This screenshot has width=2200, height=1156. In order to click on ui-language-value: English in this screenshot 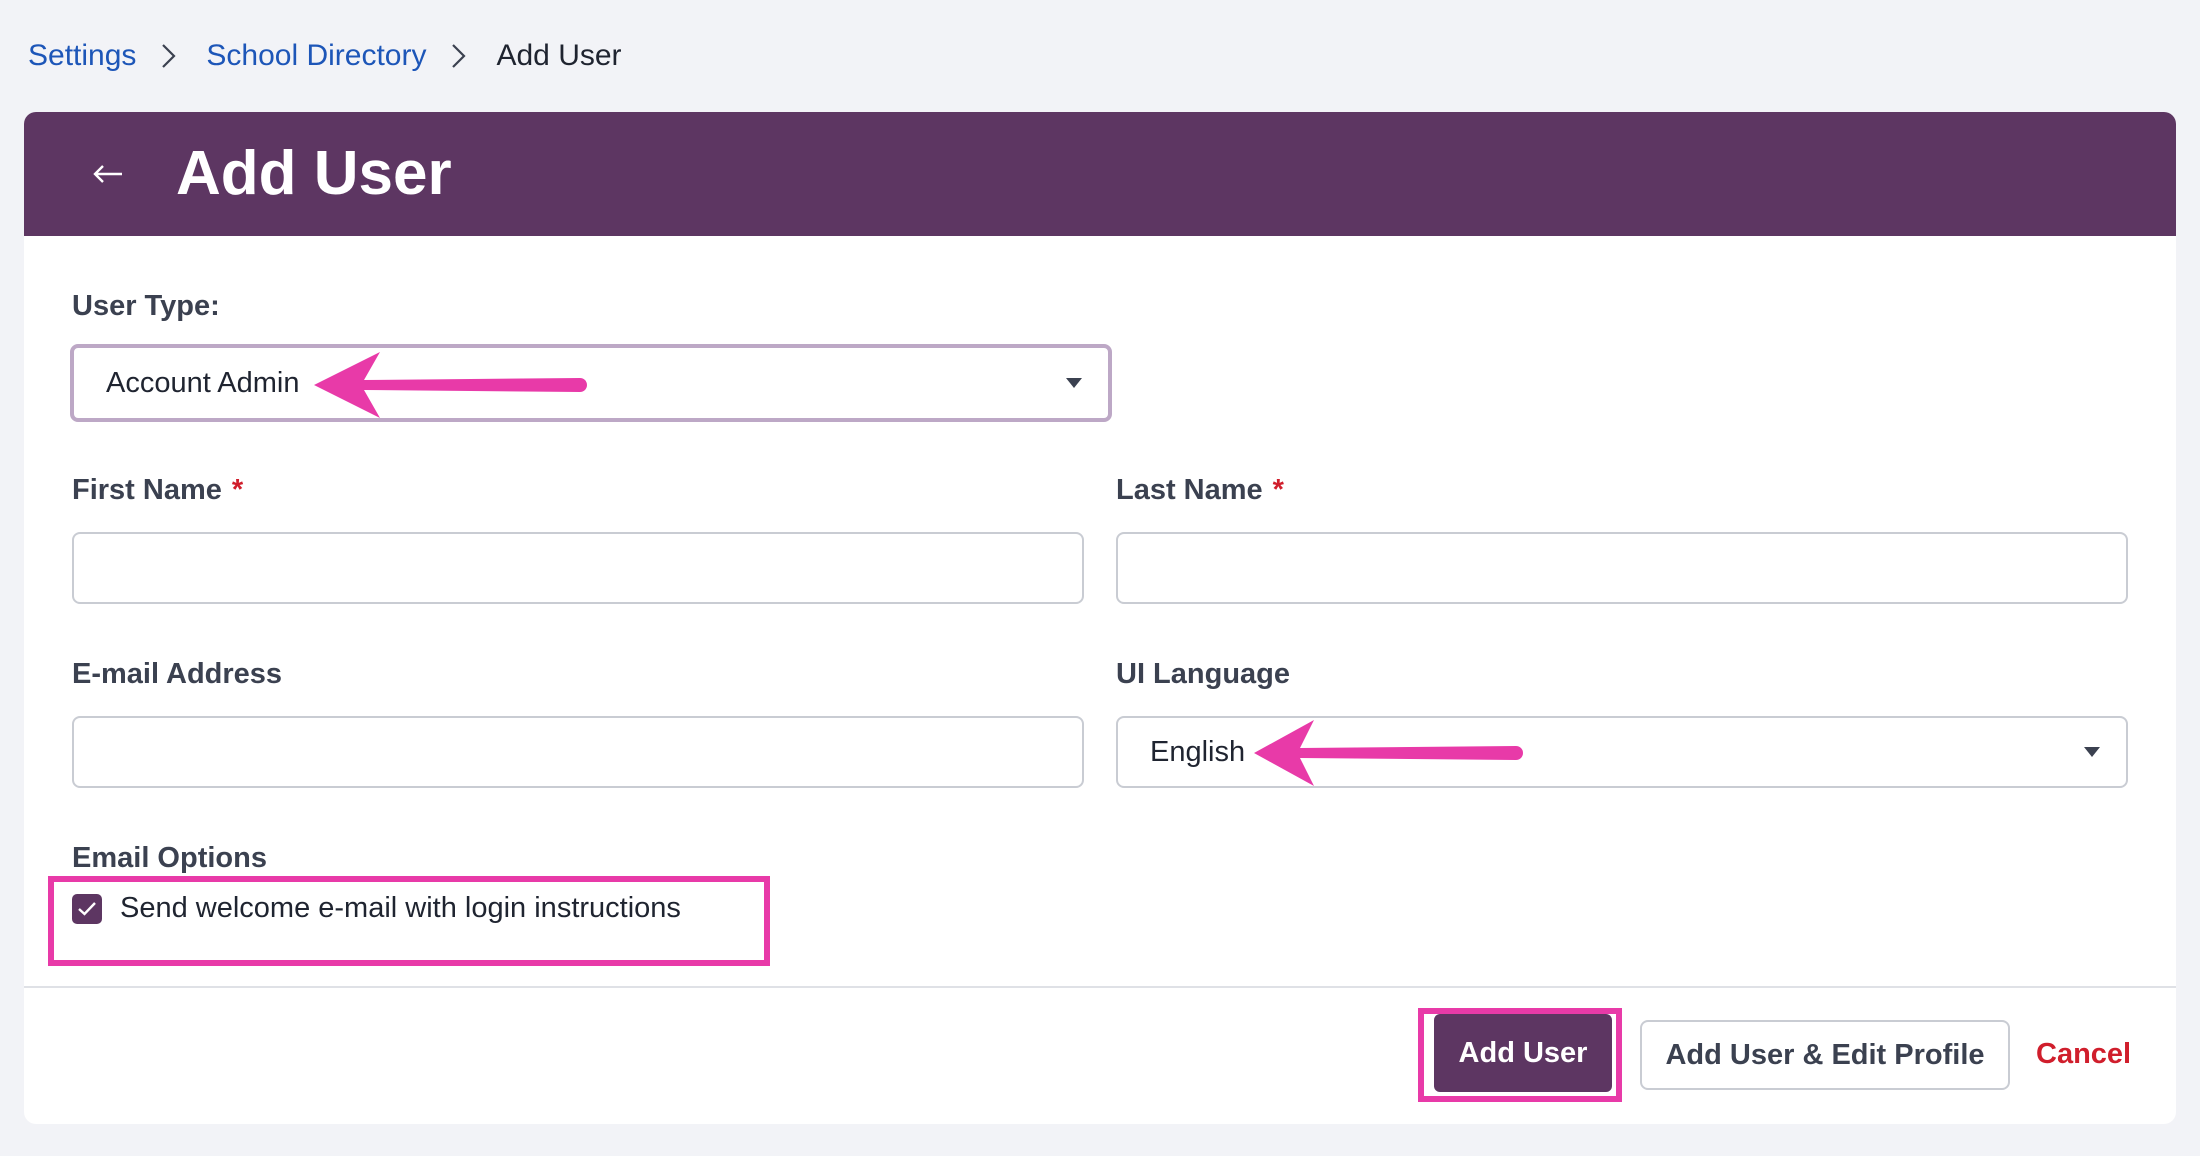, I will do `click(1198, 751)`.